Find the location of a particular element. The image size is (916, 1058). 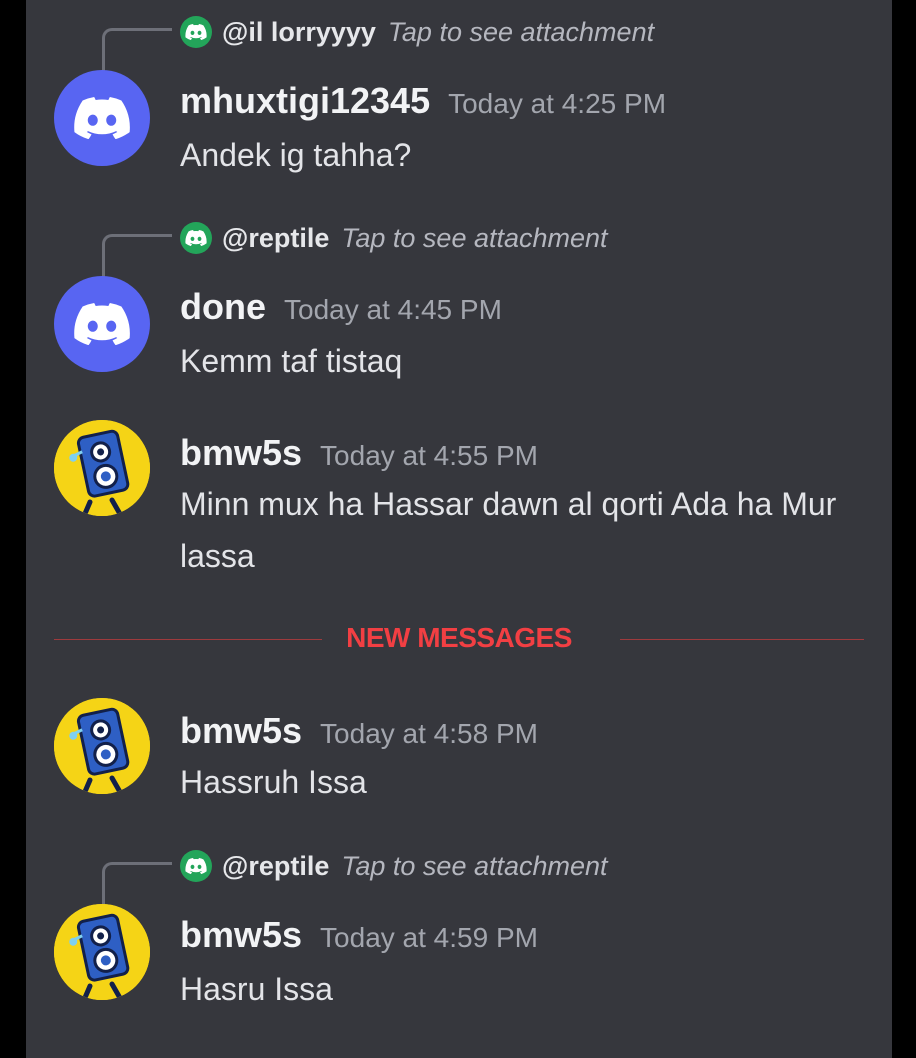

message-timestamp: Today at 4:25 PM is located at coordinates (557, 103).